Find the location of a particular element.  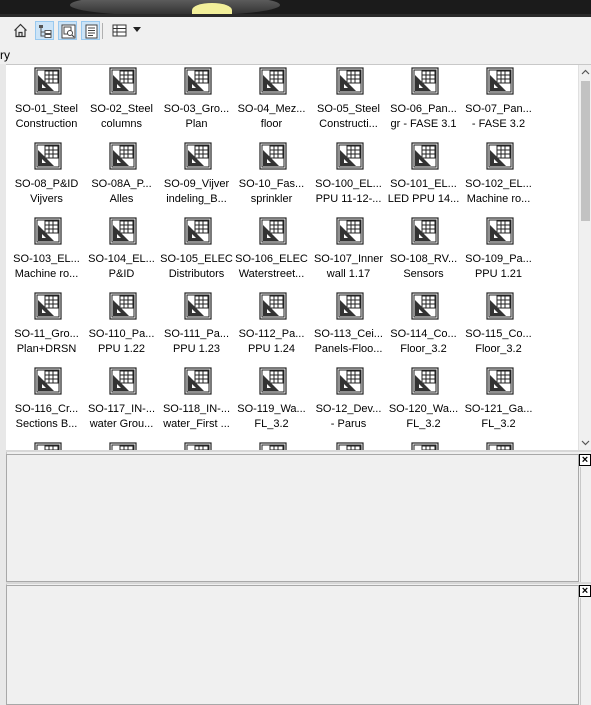

sheet-item: SO-08A_P... Alles is located at coordinates (121, 177).